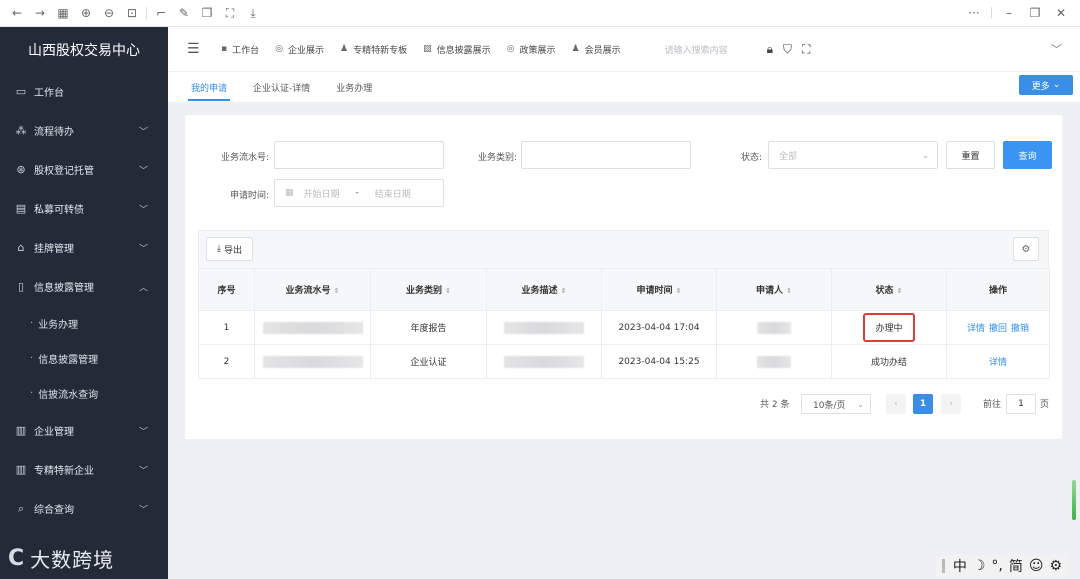 This screenshot has width=1080, height=579. I want to click on sidebar-item-workbench: ▭ 工作台, so click(84, 91).